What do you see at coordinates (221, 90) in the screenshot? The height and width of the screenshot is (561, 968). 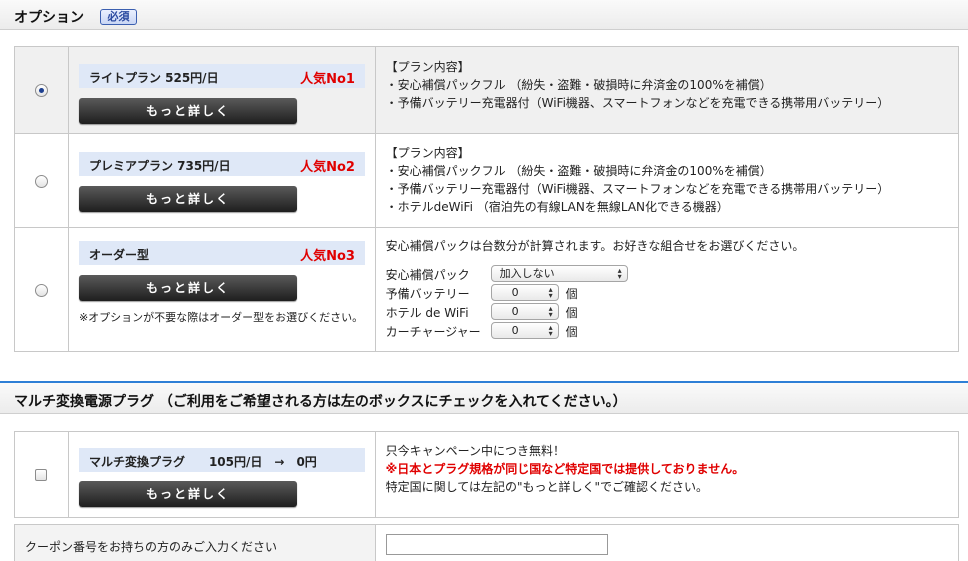 I see `plan-info-cell: ライトプラン 525円/日 人気No1 もっと詳しく` at bounding box center [221, 90].